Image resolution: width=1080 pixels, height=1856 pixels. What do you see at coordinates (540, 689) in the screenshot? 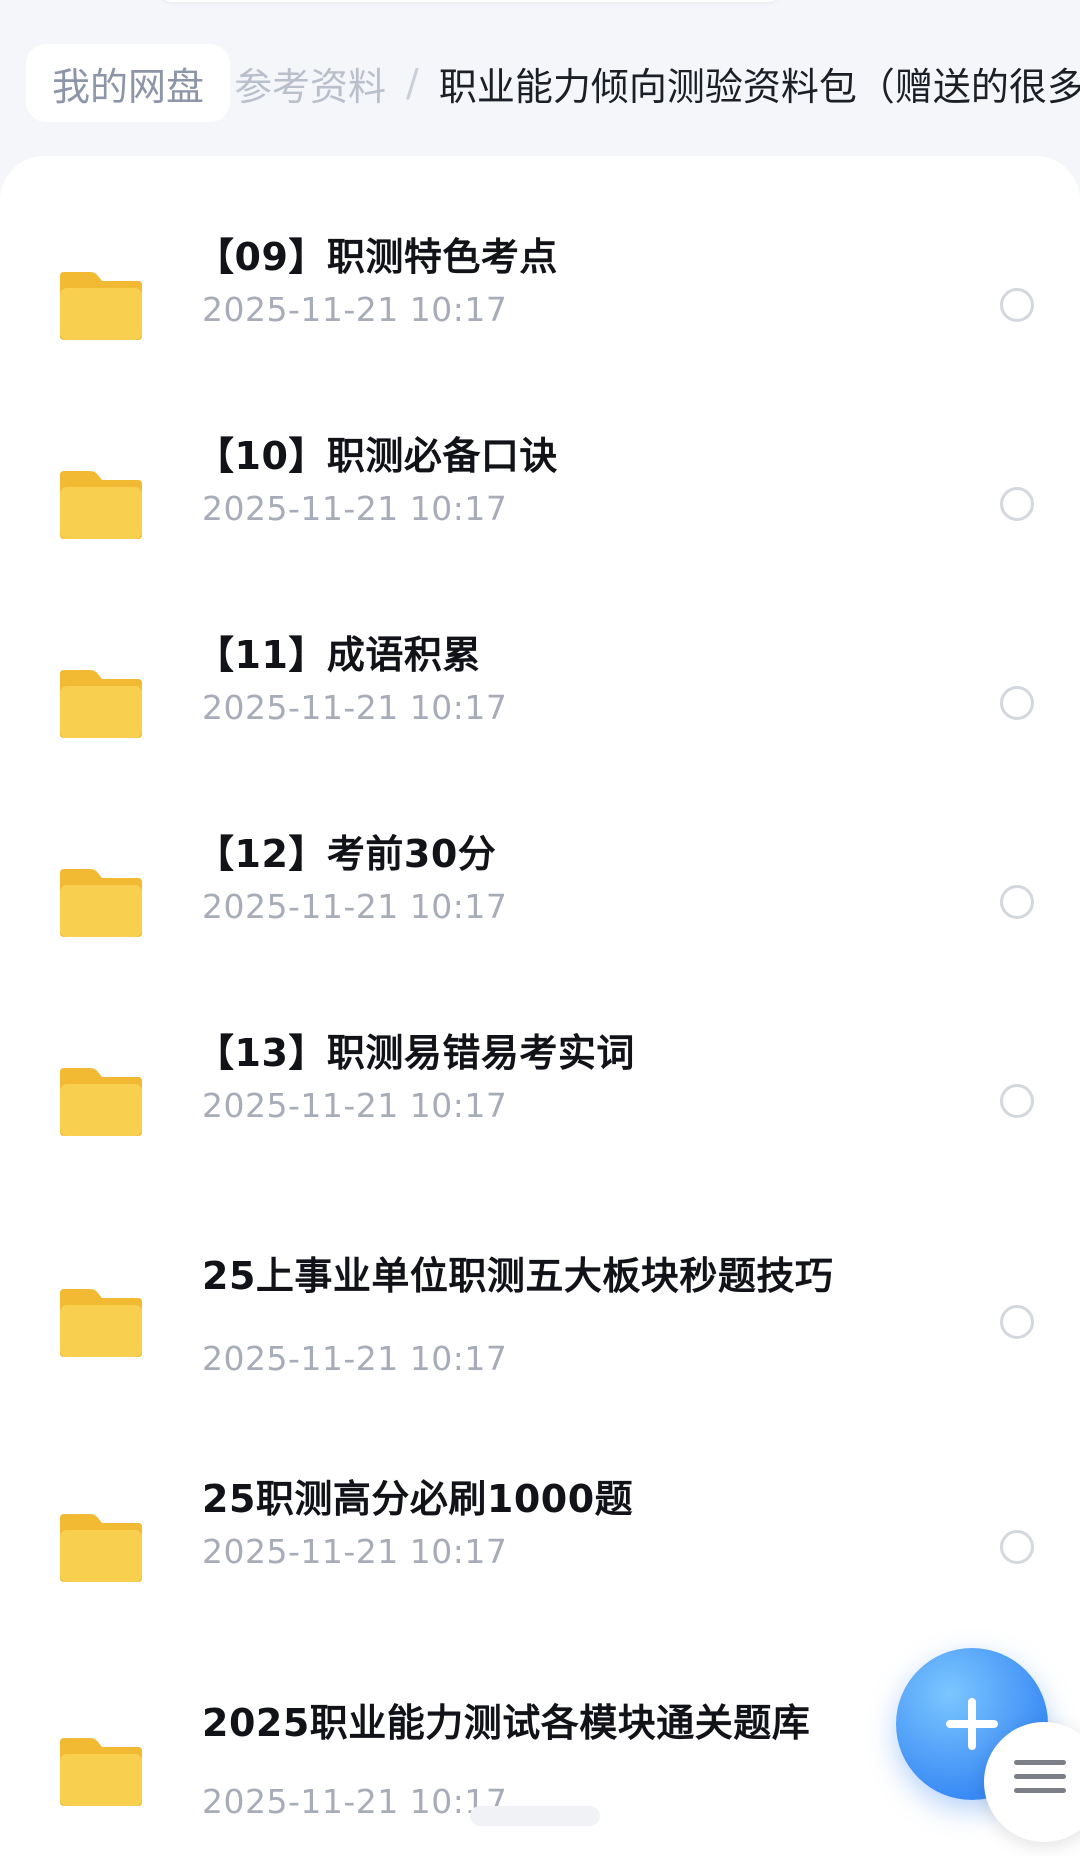
I see `file-row: 【11】成语积累 2025-11-21 10:17` at bounding box center [540, 689].